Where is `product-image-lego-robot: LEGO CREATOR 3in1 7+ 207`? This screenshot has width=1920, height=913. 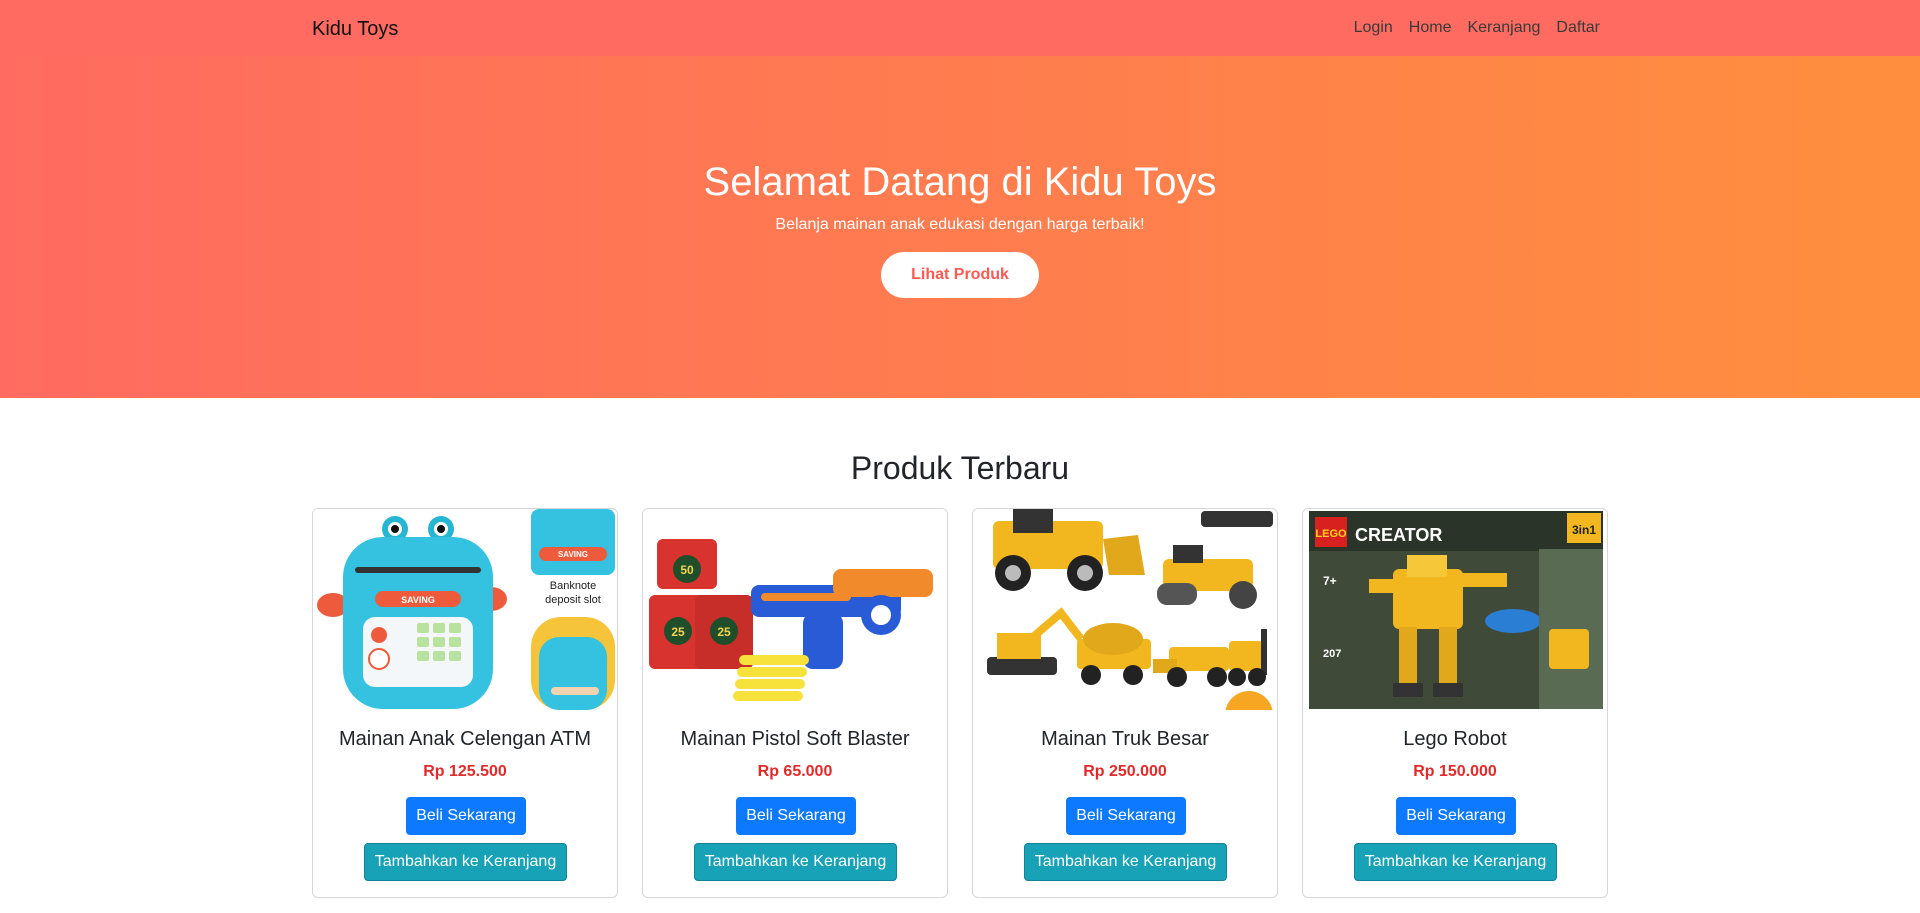 product-image-lego-robot: LEGO CREATOR 3in1 7+ 207 is located at coordinates (1455, 609).